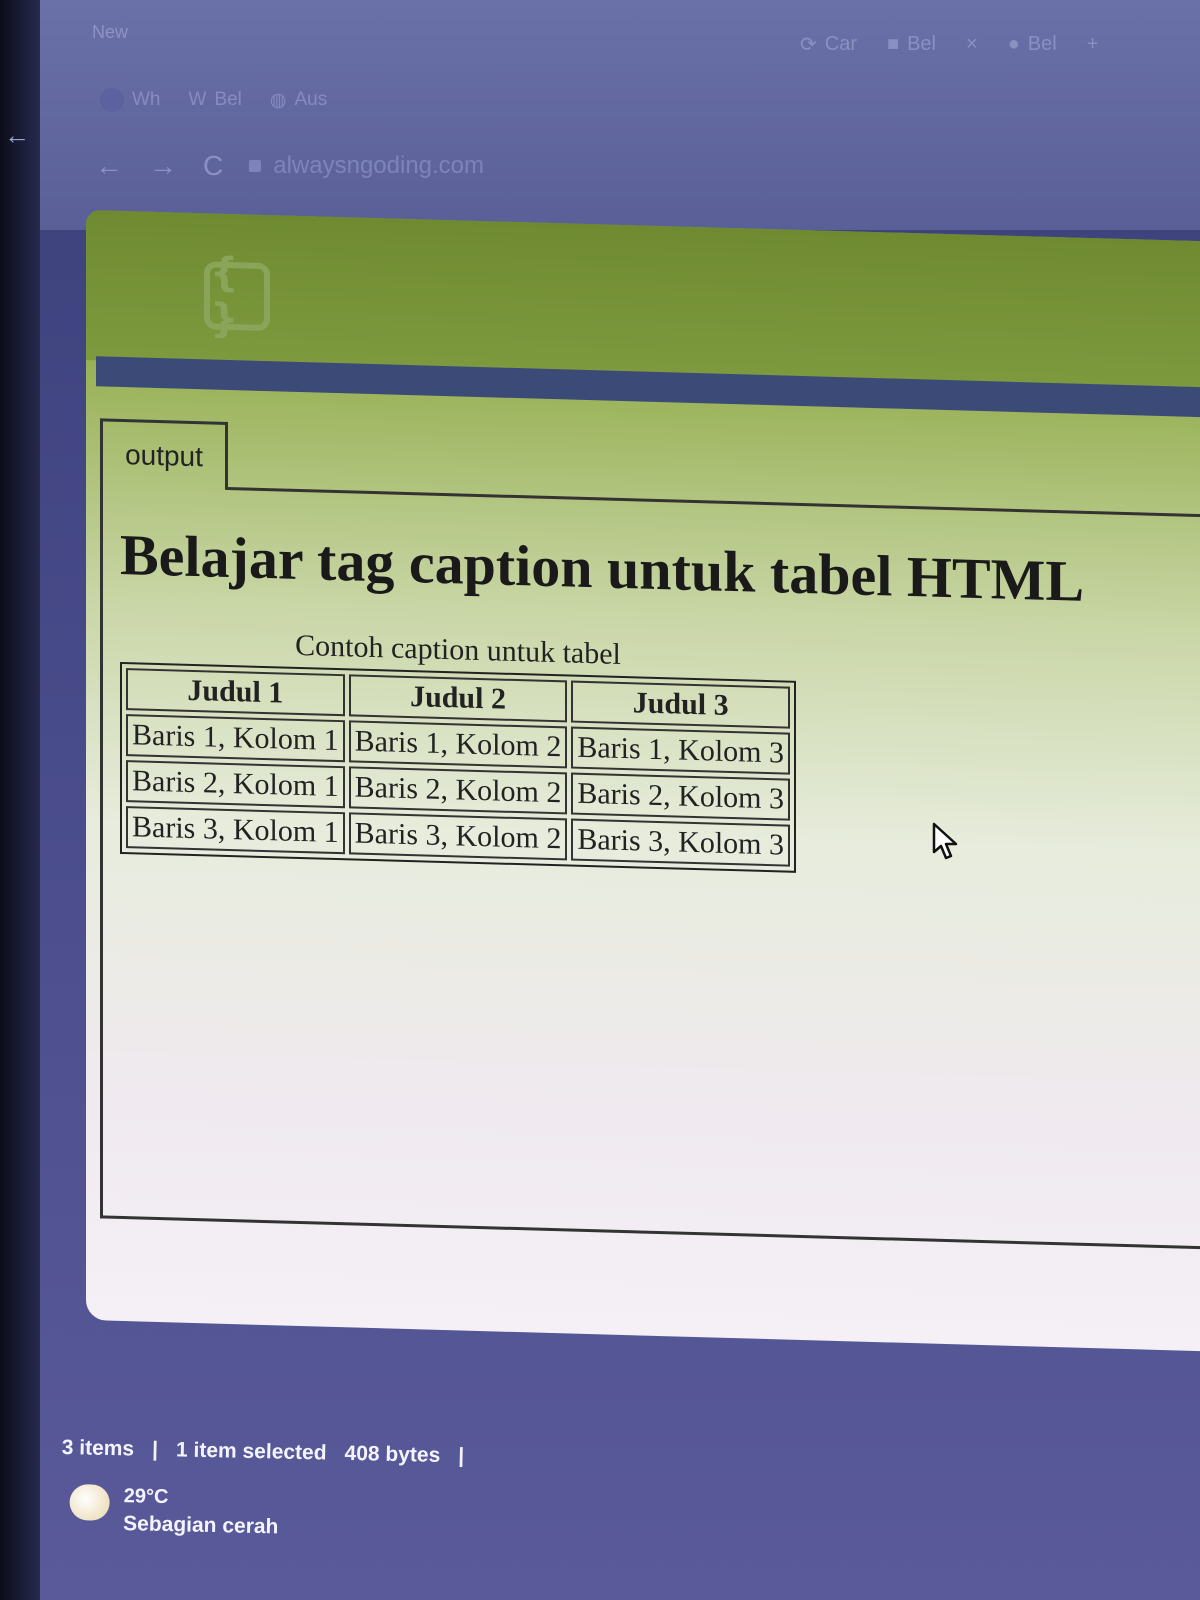 The width and height of the screenshot is (1200, 1600). What do you see at coordinates (213, 166) in the screenshot?
I see `refresh-icon: C` at bounding box center [213, 166].